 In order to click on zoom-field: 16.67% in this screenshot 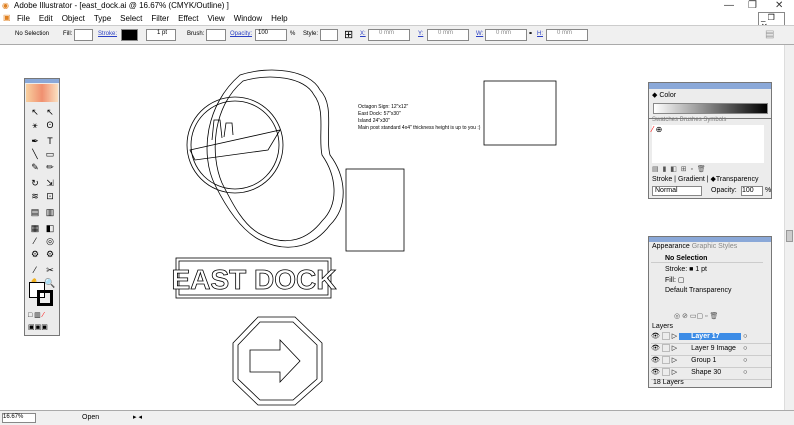, I will do `click(19, 418)`.